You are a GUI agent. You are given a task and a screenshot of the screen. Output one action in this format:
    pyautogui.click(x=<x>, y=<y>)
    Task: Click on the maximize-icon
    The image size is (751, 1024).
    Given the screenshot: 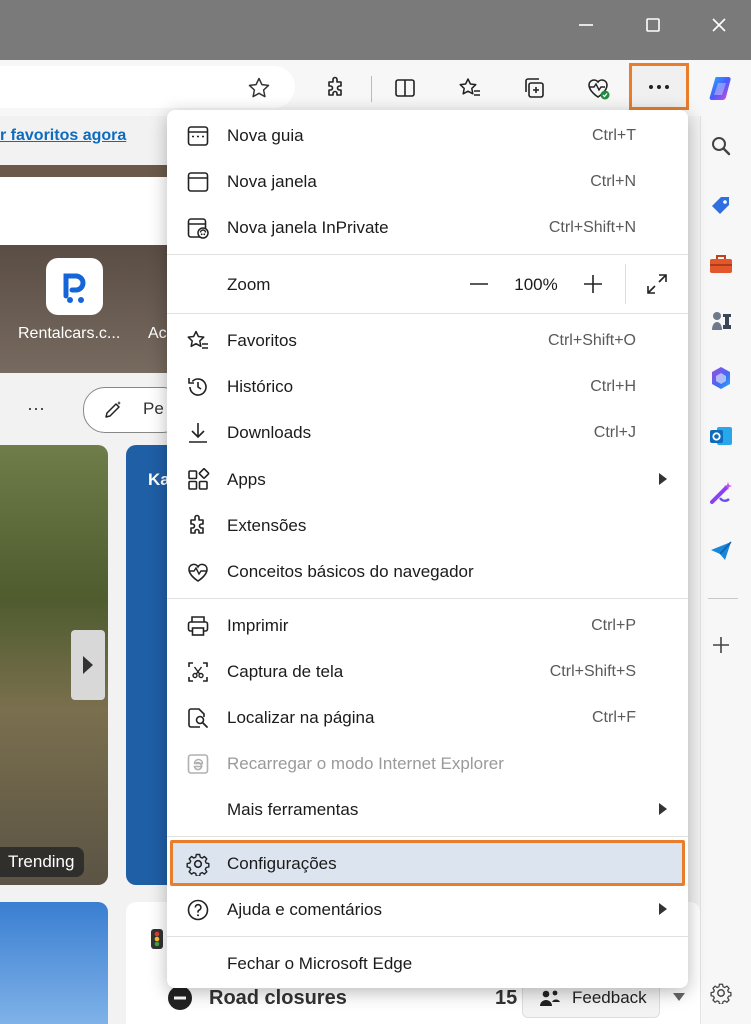 What is the action you would take?
    pyautogui.click(x=653, y=25)
    